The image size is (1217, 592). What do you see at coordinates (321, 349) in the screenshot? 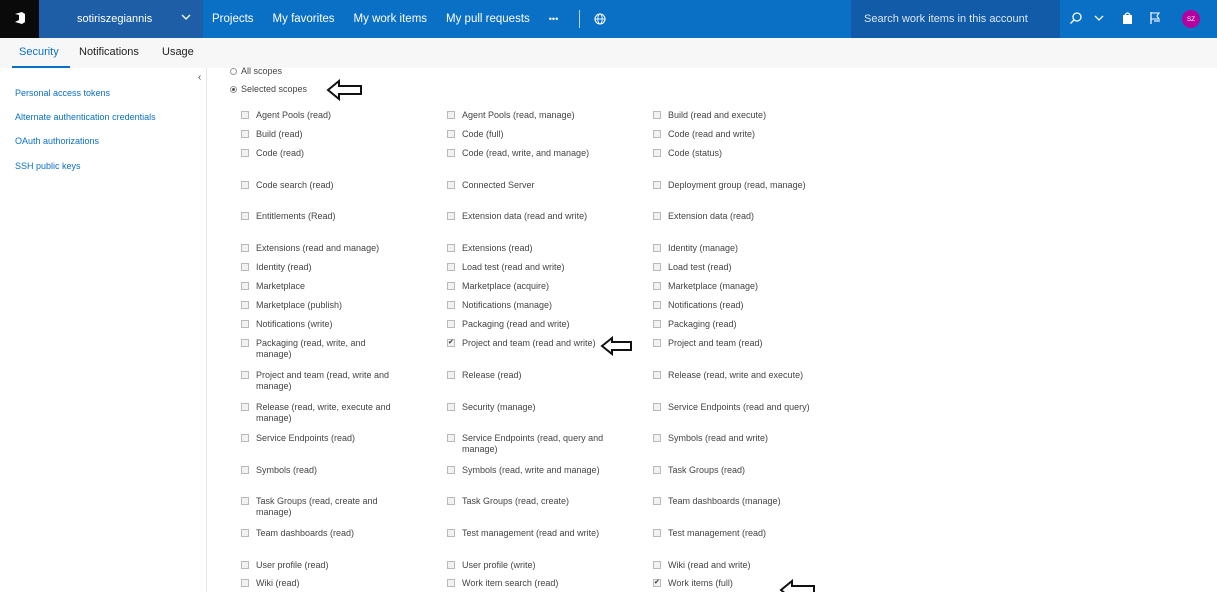
I see `scope-option: Packaging (read, write, and manage)` at bounding box center [321, 349].